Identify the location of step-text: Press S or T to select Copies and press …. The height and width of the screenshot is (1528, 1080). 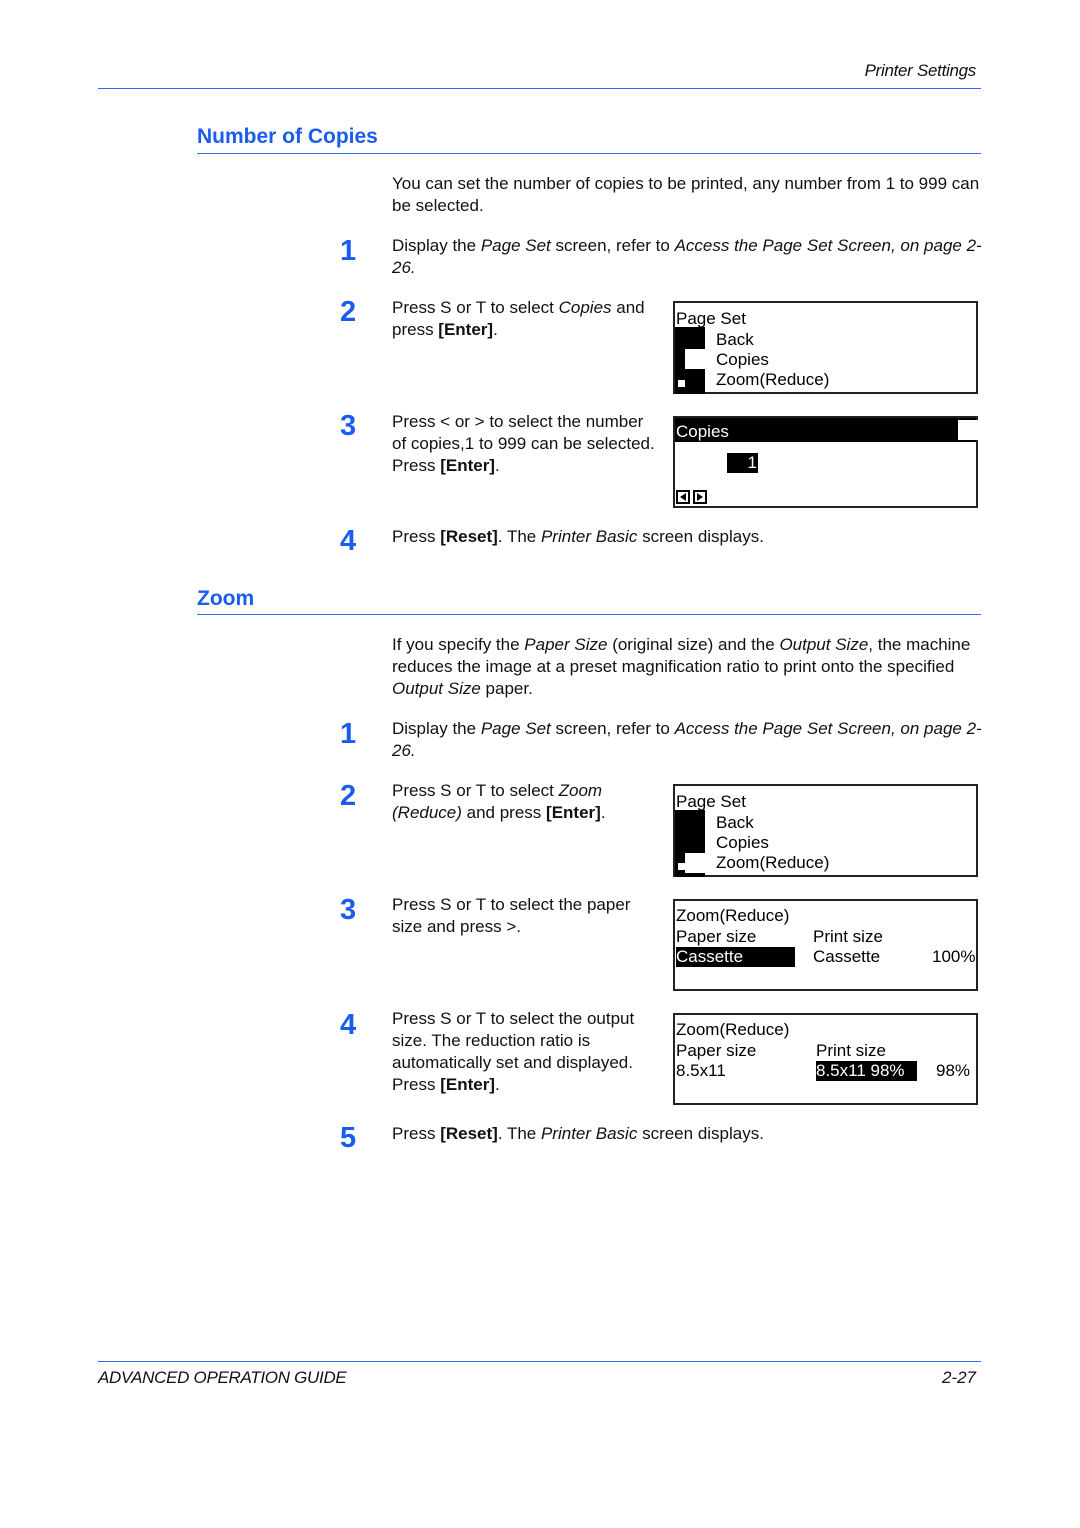
(518, 318).